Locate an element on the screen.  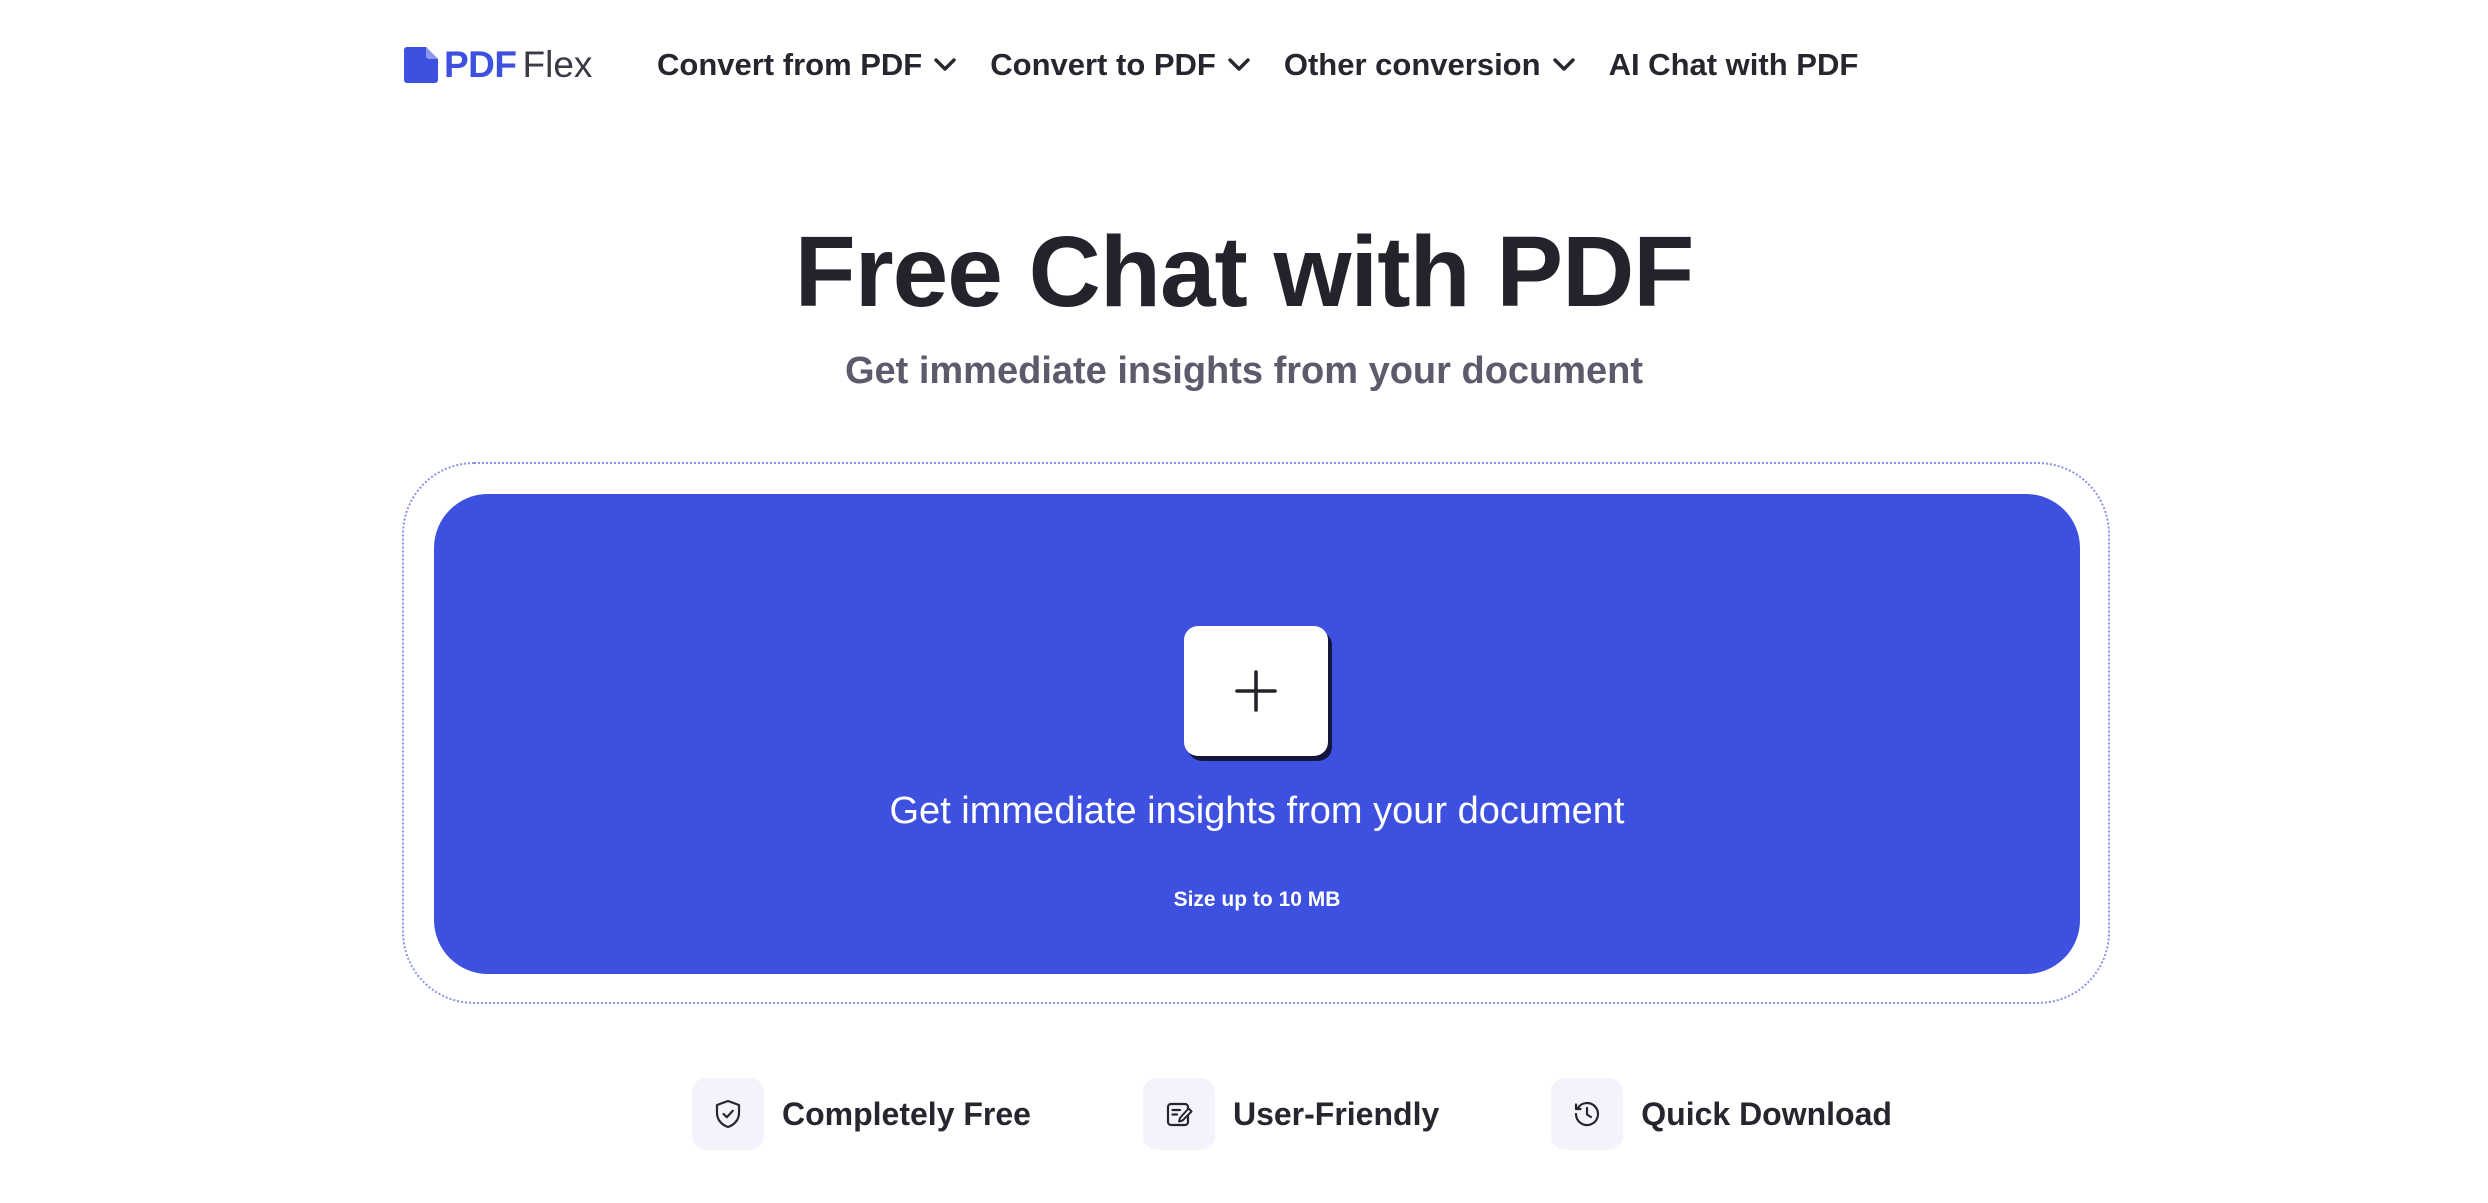
history-icon is located at coordinates (1587, 1114).